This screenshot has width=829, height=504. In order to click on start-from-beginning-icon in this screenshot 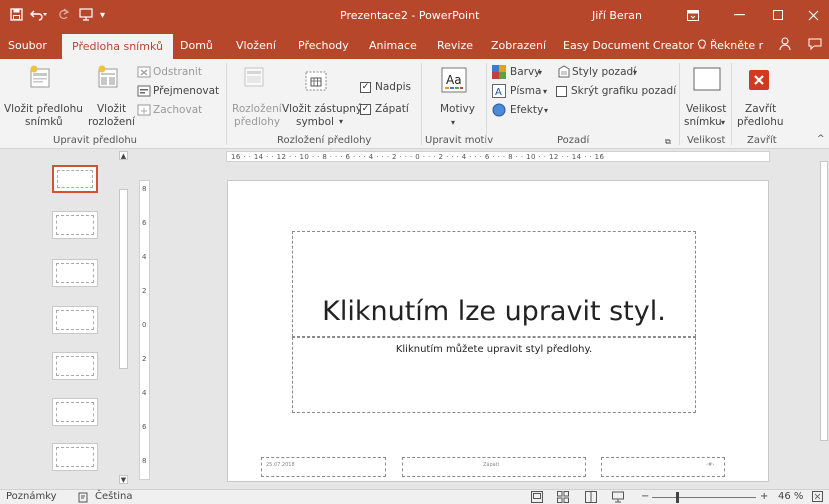, I will do `click(86, 16)`.